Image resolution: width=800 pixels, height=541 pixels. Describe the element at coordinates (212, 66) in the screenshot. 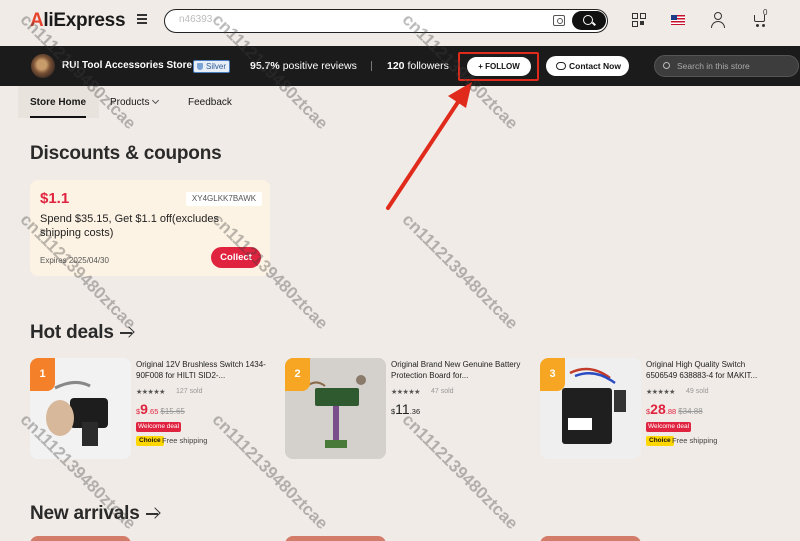

I see `store-level-badge: Silver` at that location.